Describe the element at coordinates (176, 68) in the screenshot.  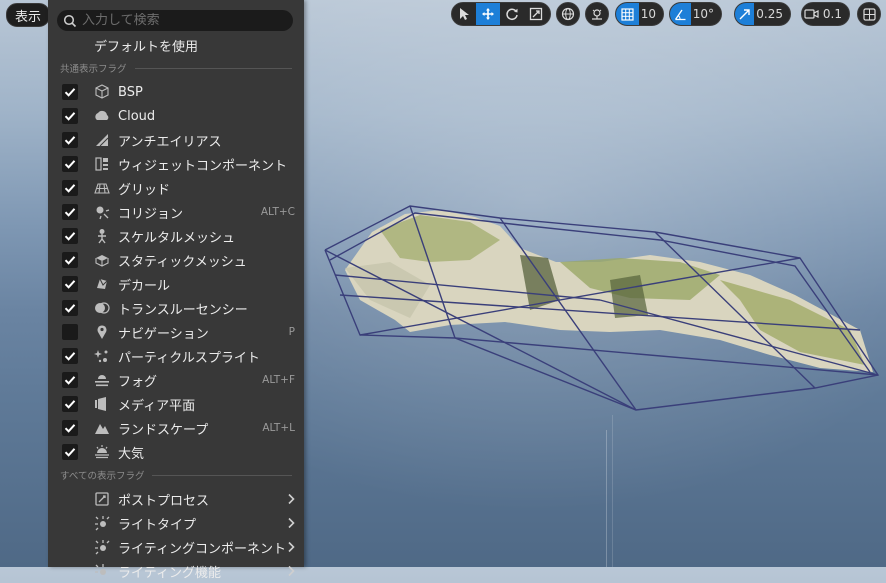
I see `section-common-flags: 共通表示フラグ` at that location.